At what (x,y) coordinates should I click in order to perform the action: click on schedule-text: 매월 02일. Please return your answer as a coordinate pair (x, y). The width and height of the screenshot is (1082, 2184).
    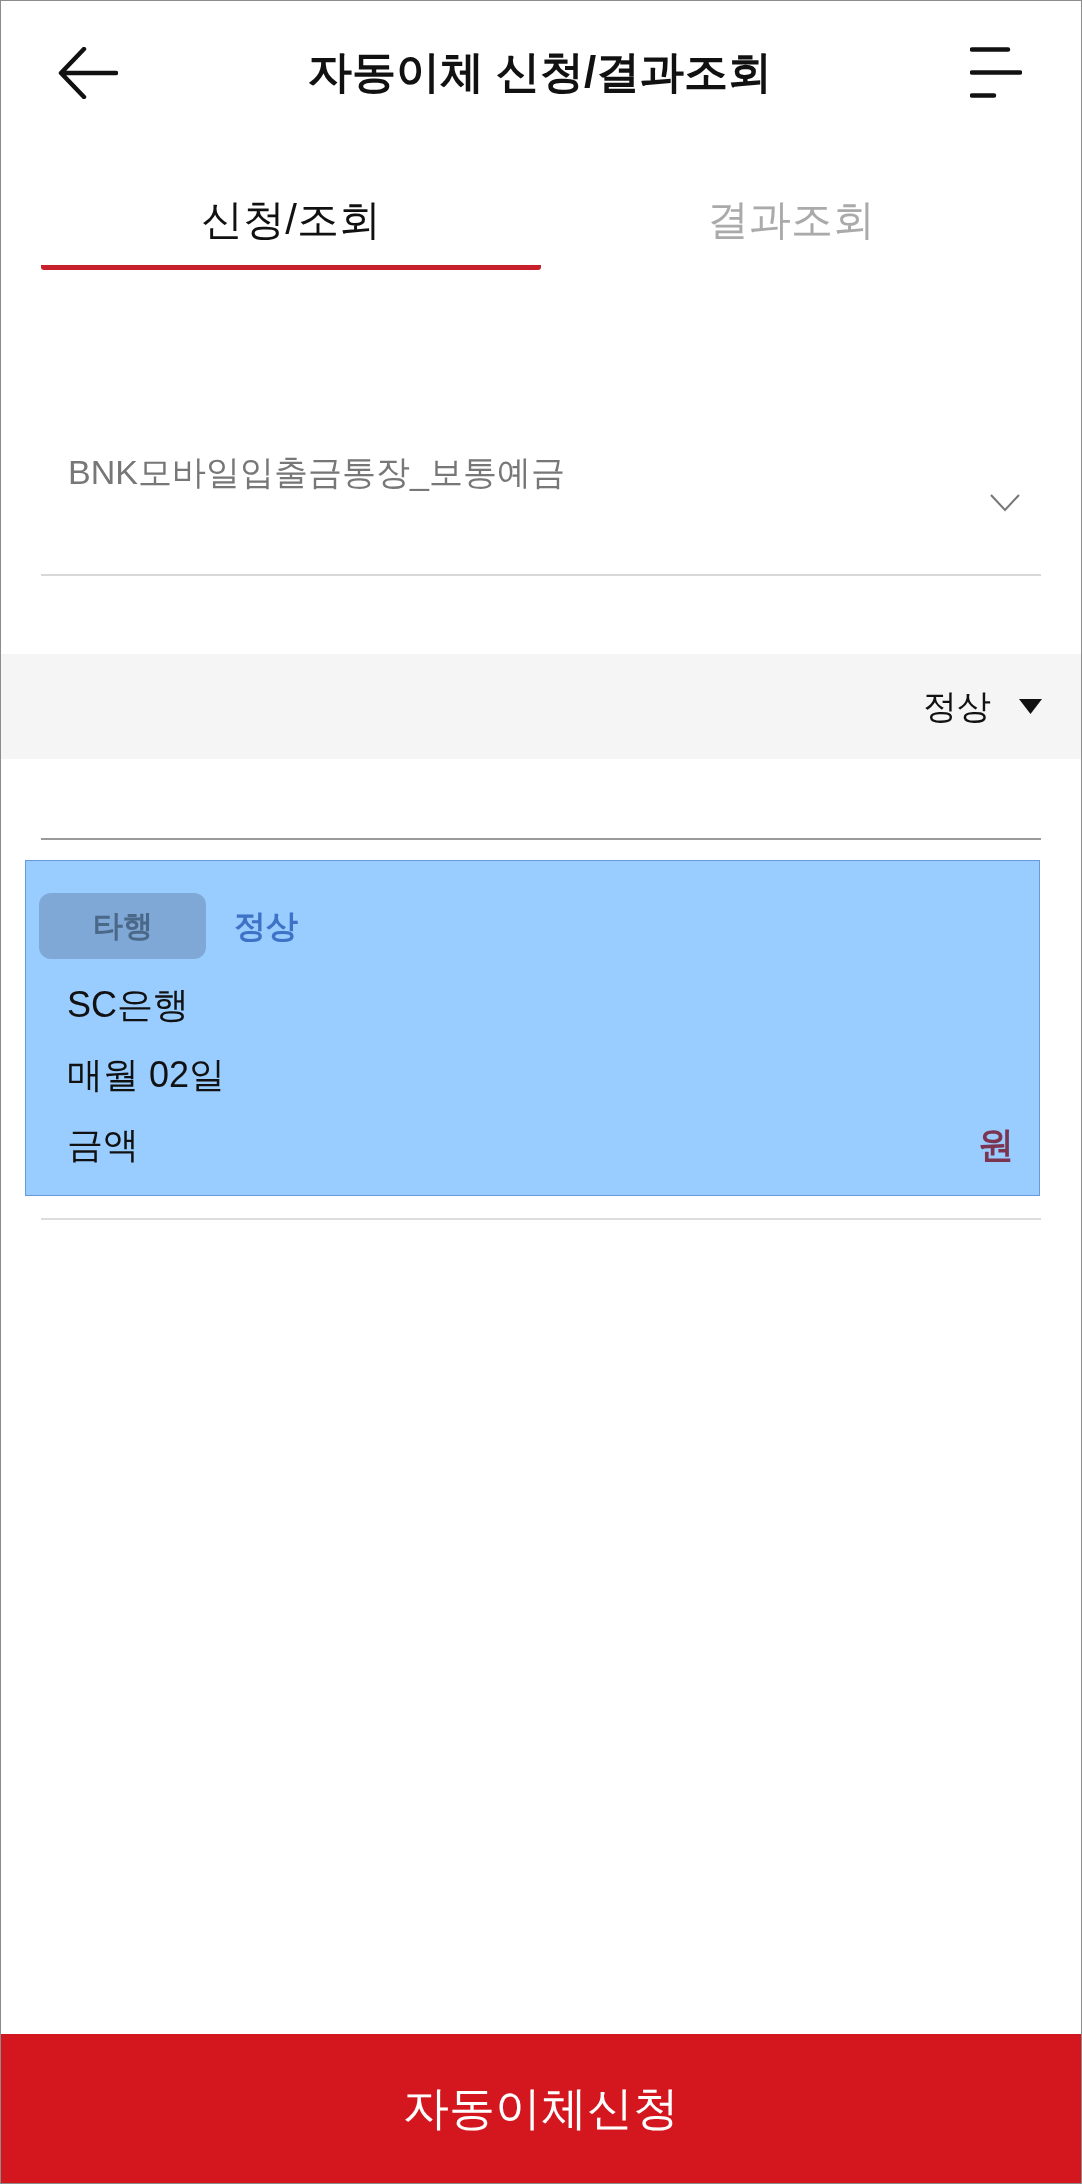
    Looking at the image, I should click on (146, 1075).